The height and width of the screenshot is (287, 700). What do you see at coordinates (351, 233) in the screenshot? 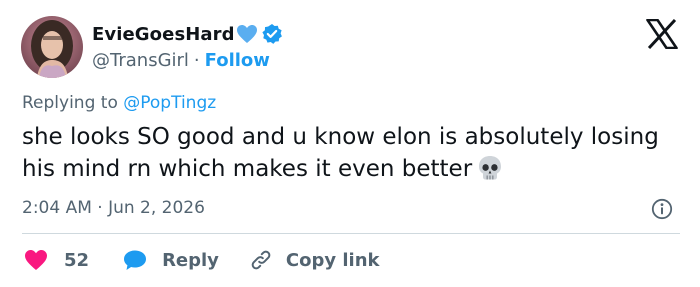
I see `divider` at bounding box center [351, 233].